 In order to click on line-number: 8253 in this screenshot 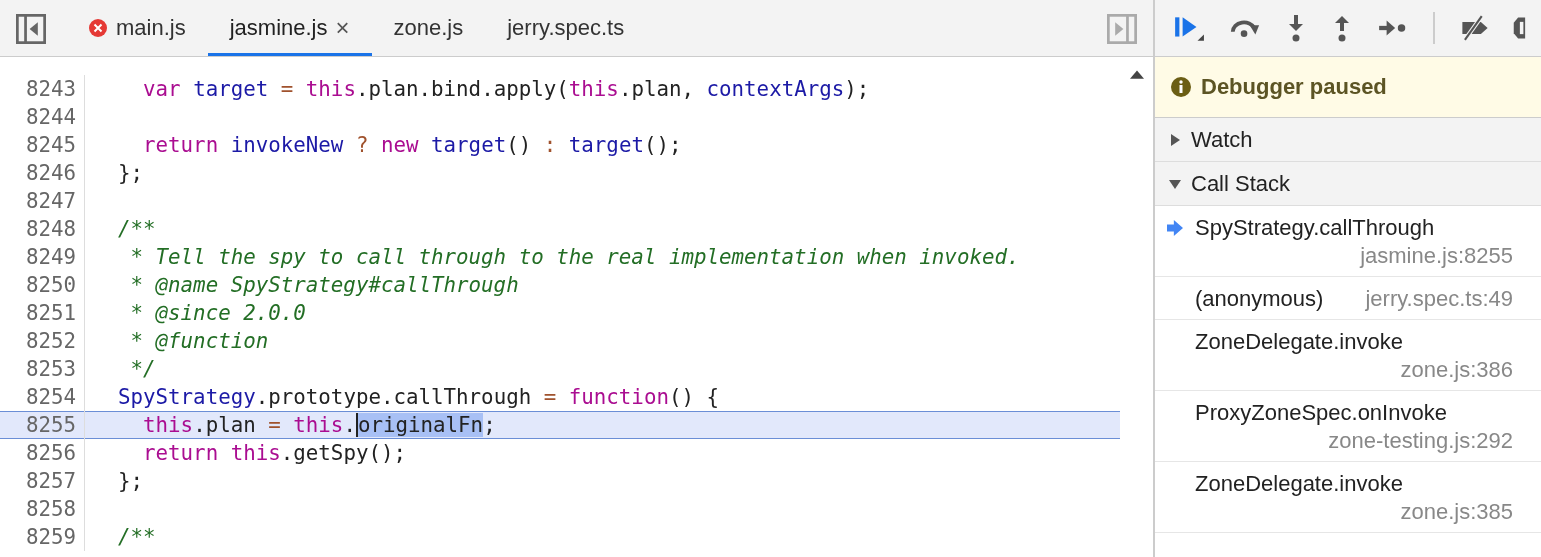, I will do `click(42, 369)`.